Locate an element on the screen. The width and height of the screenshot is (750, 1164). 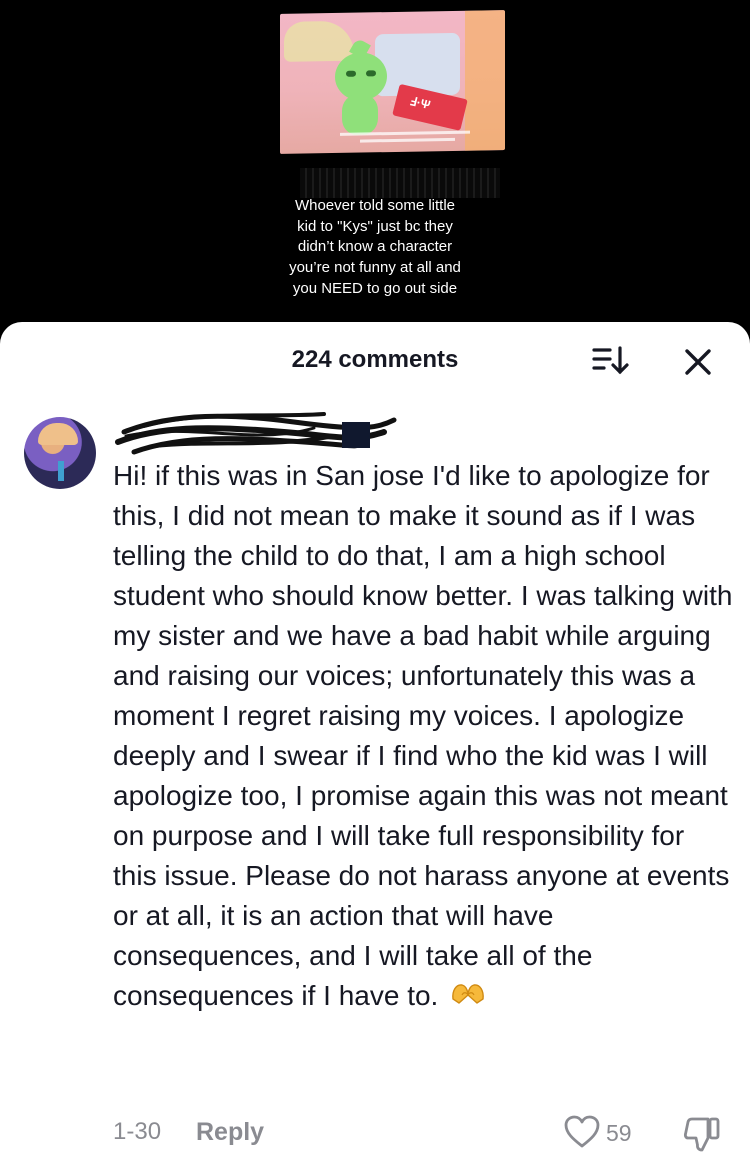
reply-button: Reply is located at coordinates (230, 1132).